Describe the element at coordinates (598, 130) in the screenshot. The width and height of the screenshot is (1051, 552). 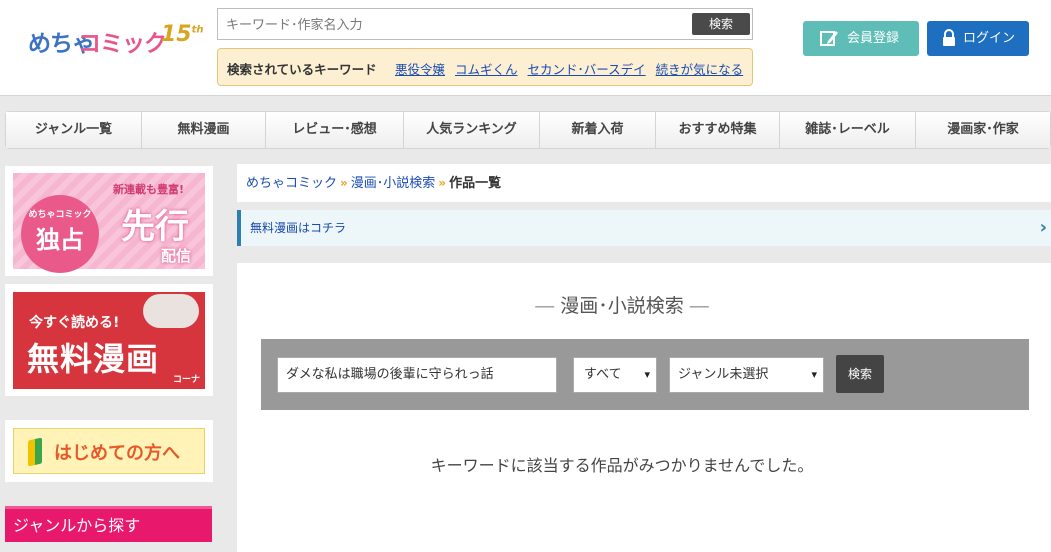
I see `nav-item-new-arrivals: 新着入荷` at that location.